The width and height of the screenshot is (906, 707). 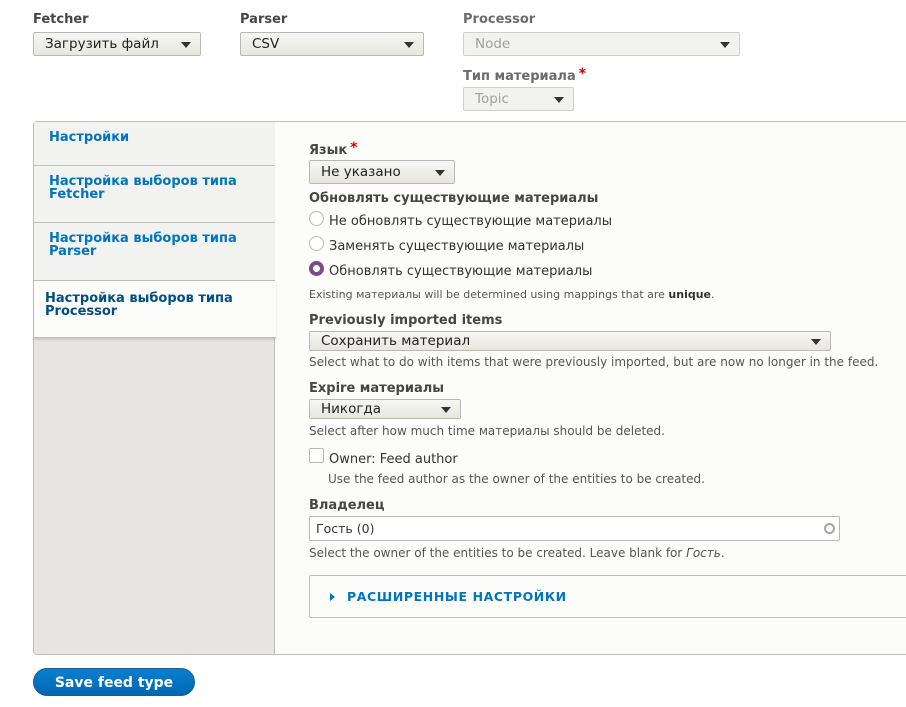 What do you see at coordinates (139, 305) in the screenshot?
I see `tab-label: Настройка выборов типа Processor` at bounding box center [139, 305].